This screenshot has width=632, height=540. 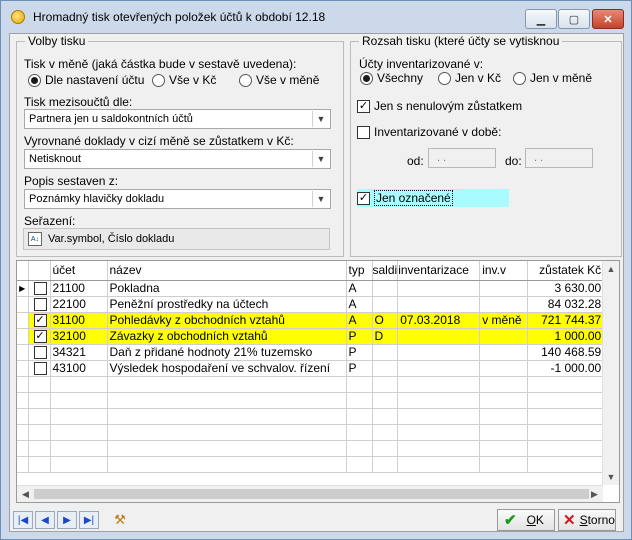 What do you see at coordinates (608, 19) in the screenshot?
I see `close-button: ✕` at bounding box center [608, 19].